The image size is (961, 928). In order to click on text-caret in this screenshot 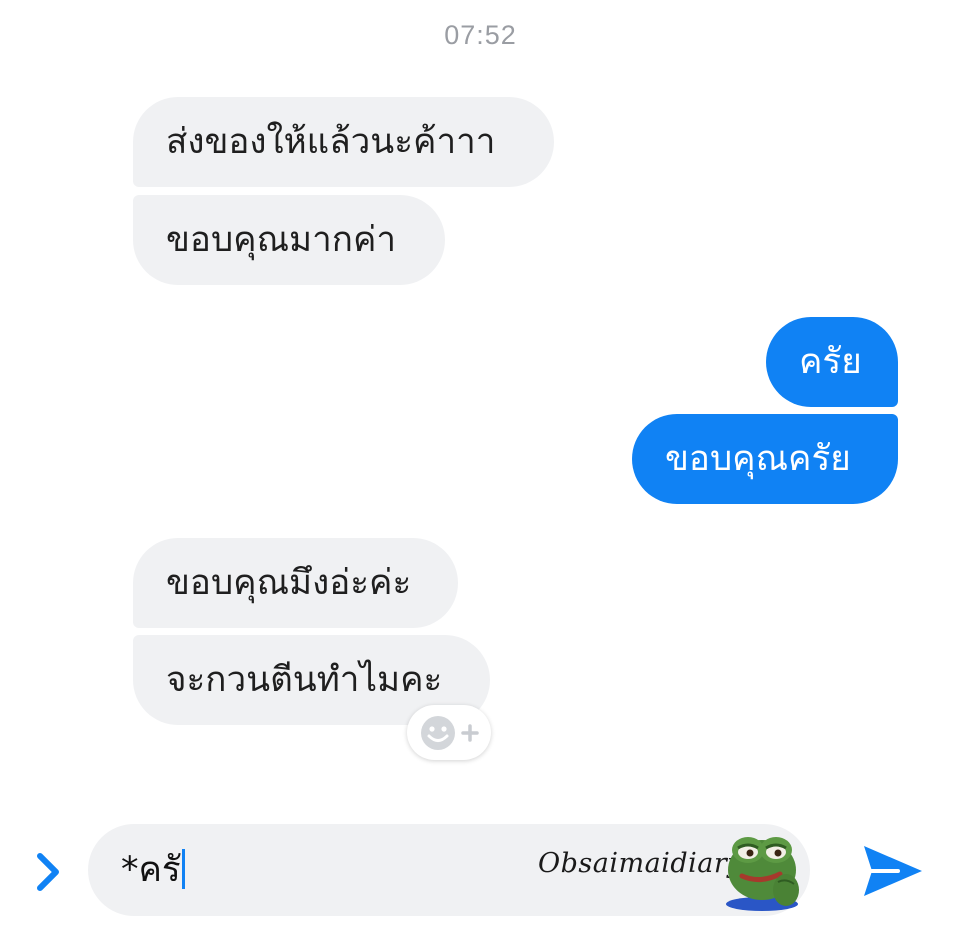, I will do `click(183, 869)`.